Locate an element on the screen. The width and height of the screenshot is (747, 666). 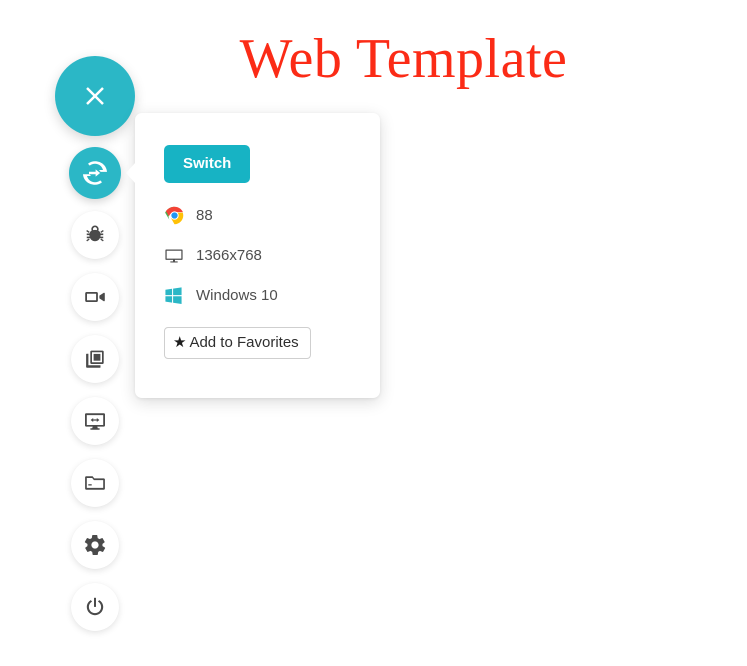
add-to-favorites-button: ★ Add to Favorites is located at coordinates (237, 343).